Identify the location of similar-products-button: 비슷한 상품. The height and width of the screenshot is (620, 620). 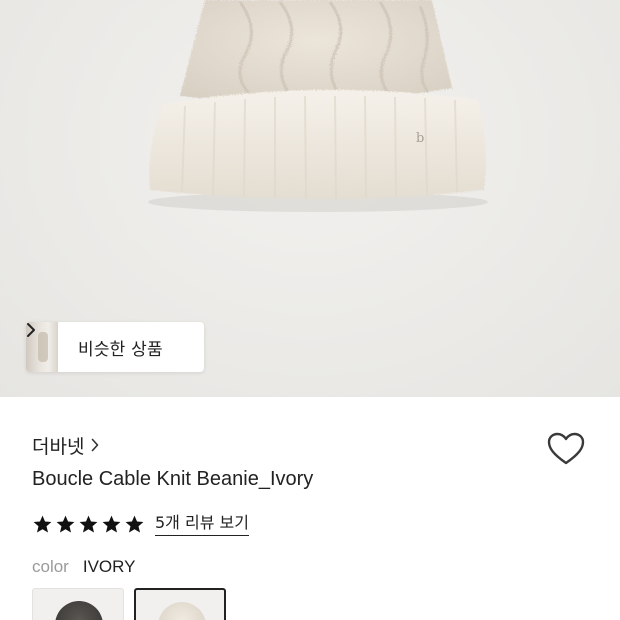
(115, 347).